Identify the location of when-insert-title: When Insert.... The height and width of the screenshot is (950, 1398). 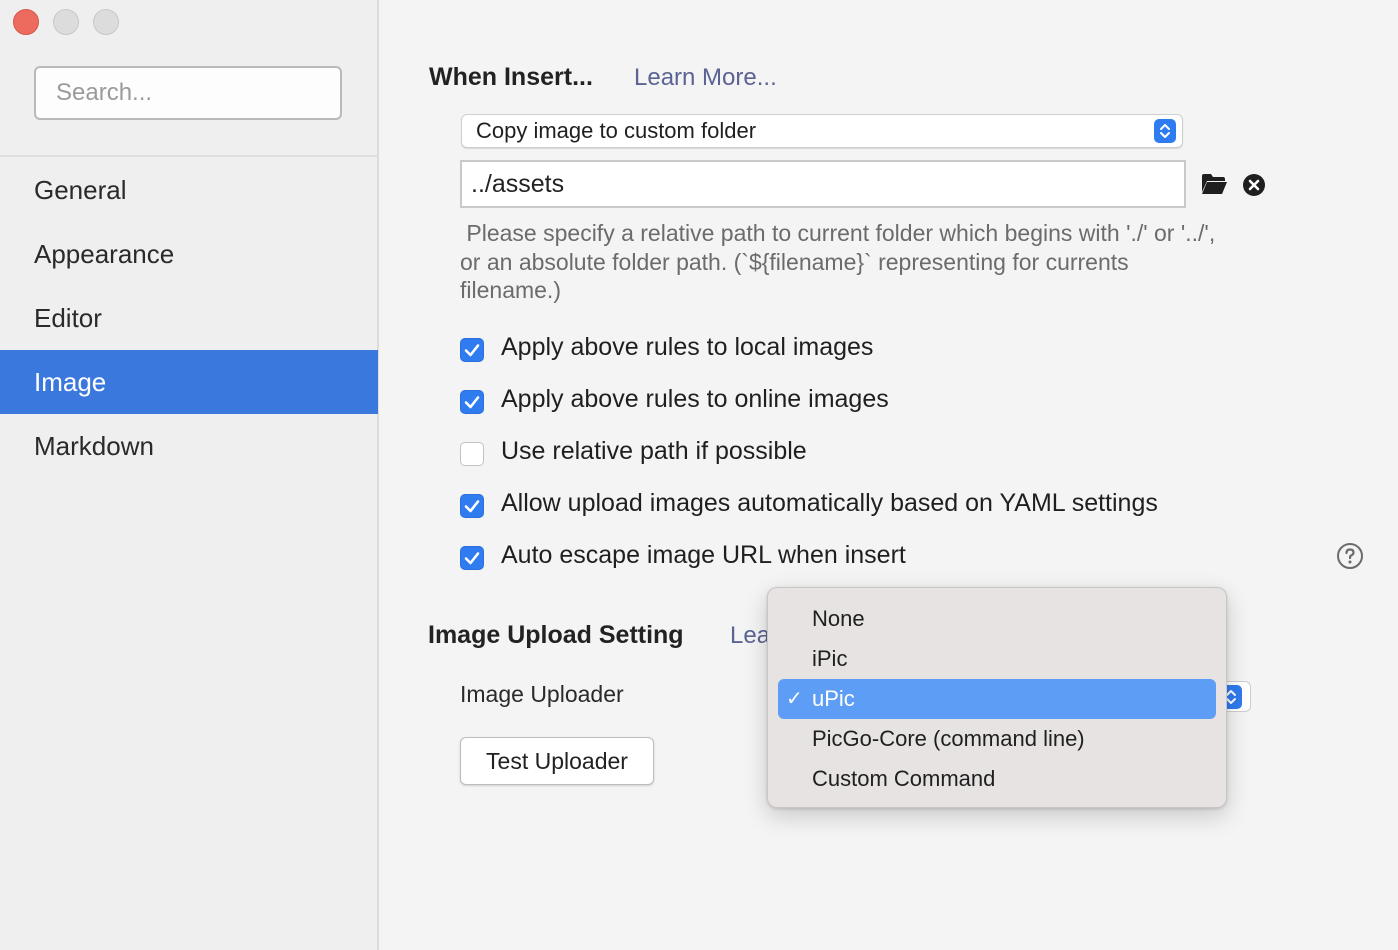
(511, 77).